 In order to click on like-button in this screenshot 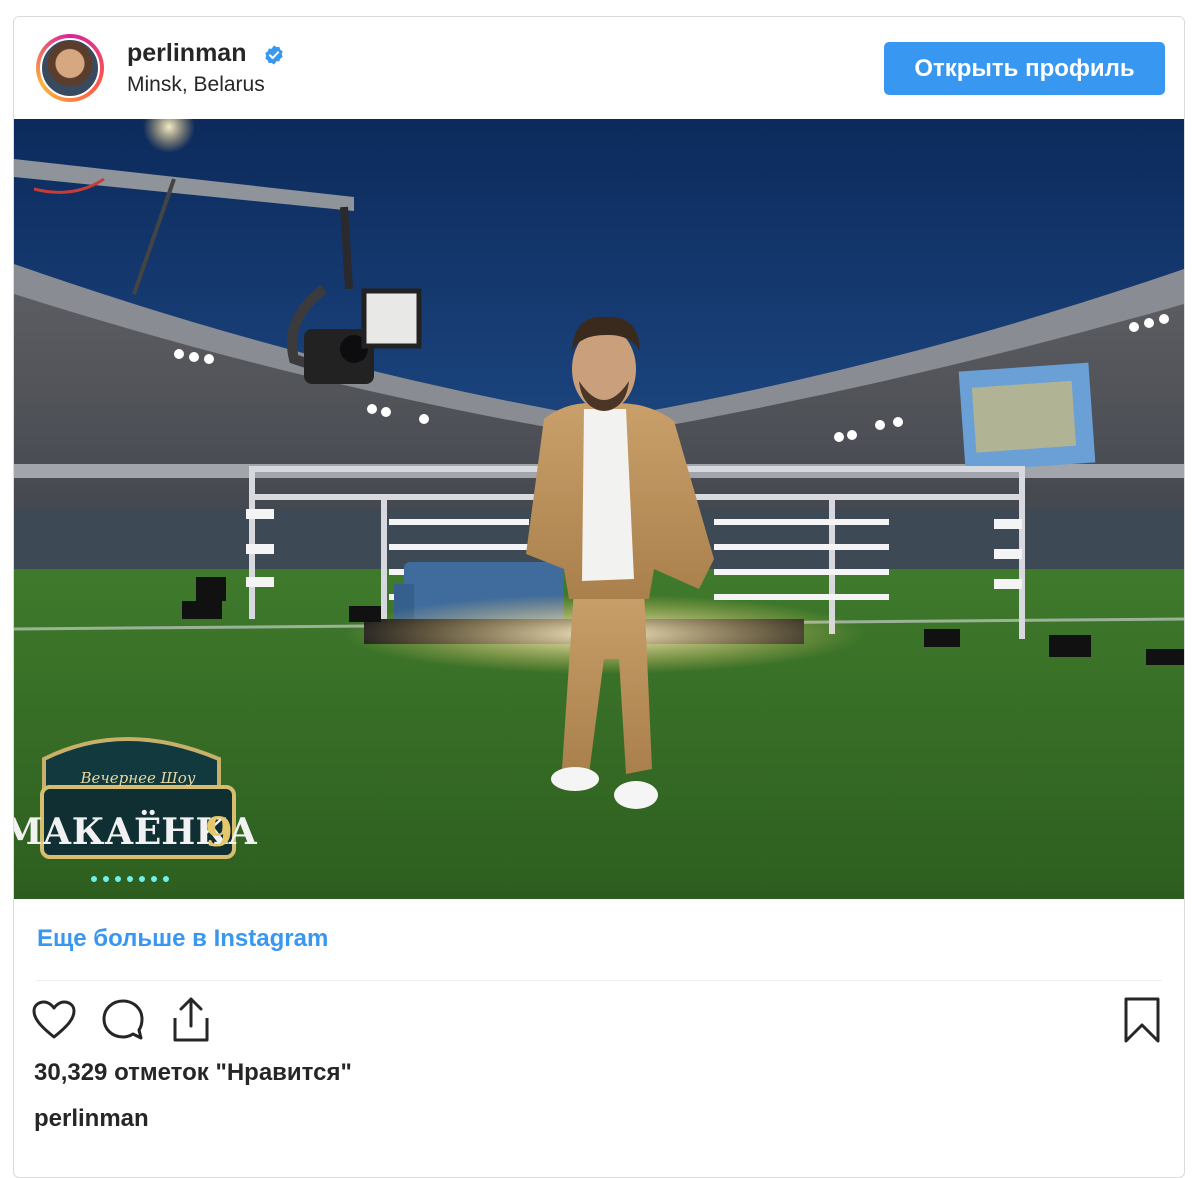, I will do `click(54, 1020)`.